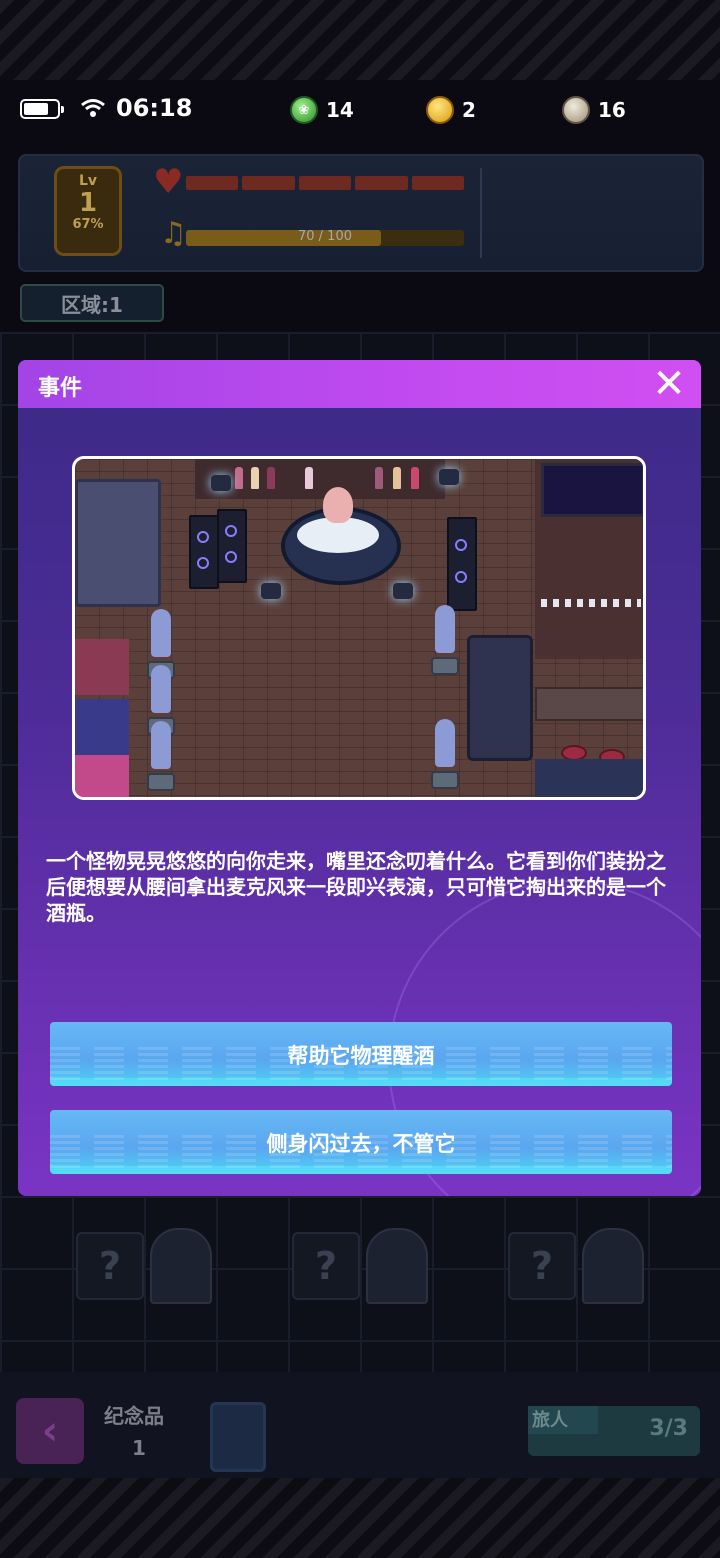 This screenshot has width=720, height=1558. I want to click on level-value: 1, so click(88, 203).